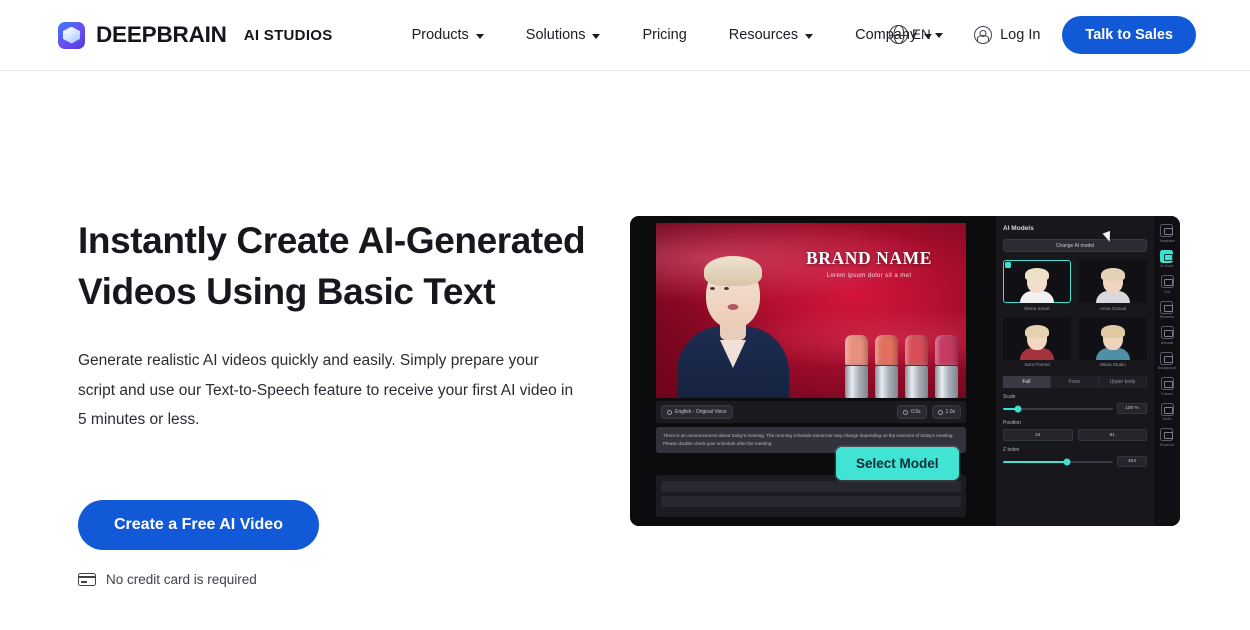  What do you see at coordinates (87, 579) in the screenshot?
I see `credit-card-icon` at bounding box center [87, 579].